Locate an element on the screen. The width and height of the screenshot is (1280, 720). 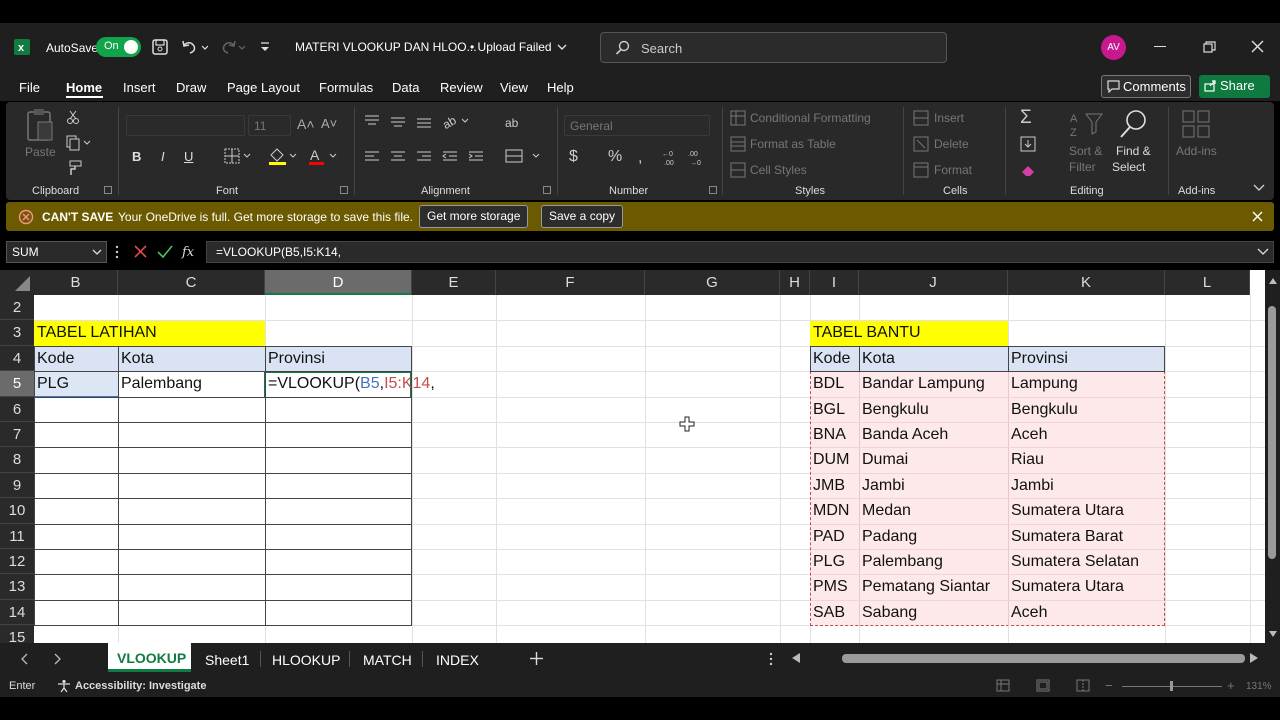
bantu-cell: Lampung is located at coordinates (1043, 384).